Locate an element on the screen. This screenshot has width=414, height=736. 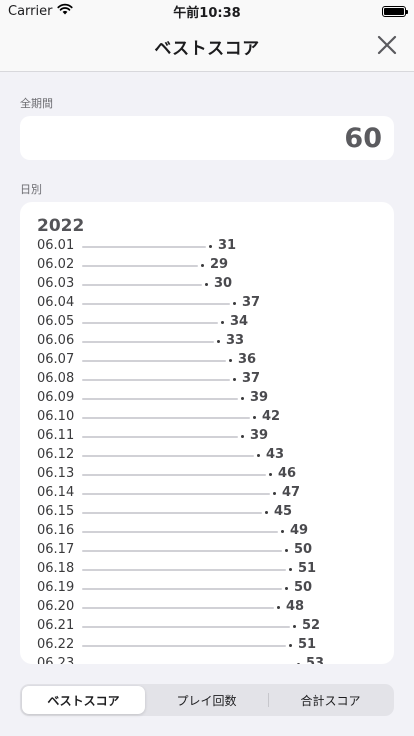
segment-best-score: ベストスコア is located at coordinates (83, 700).